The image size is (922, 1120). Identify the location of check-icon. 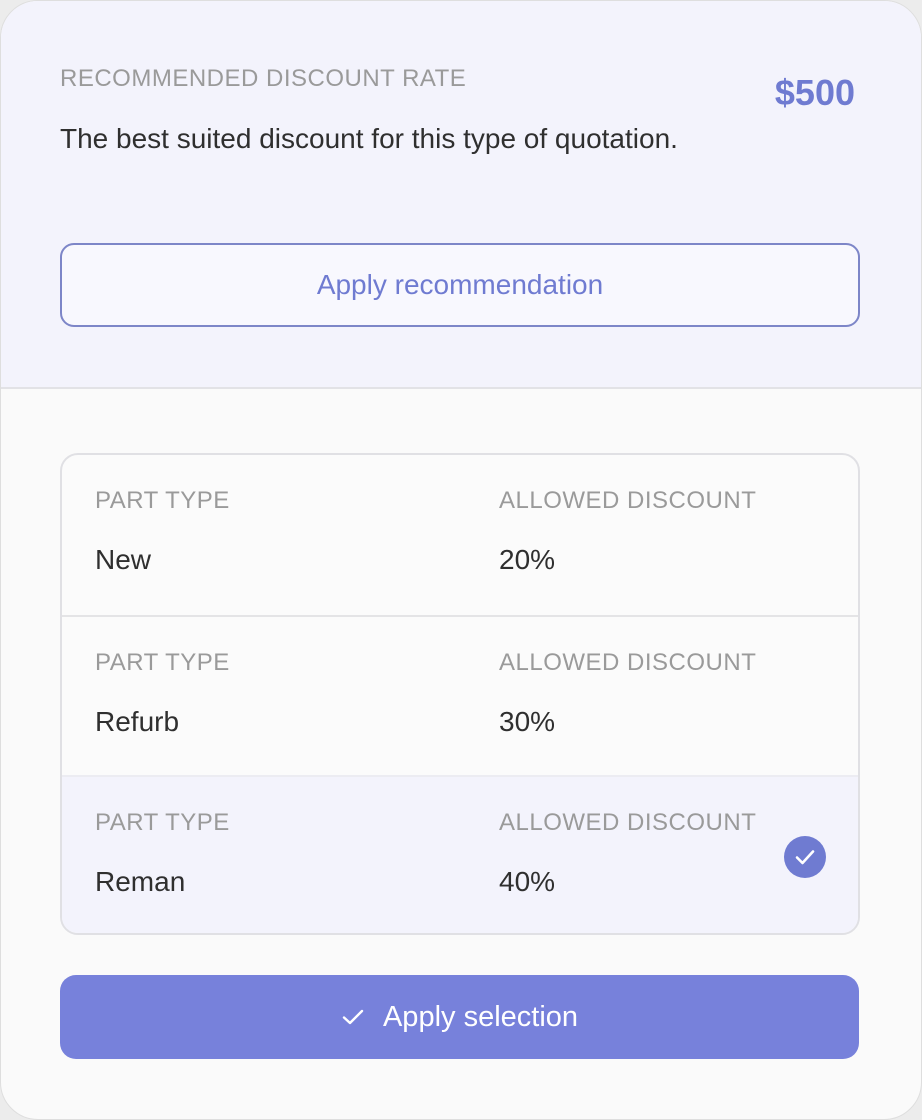
(353, 1017).